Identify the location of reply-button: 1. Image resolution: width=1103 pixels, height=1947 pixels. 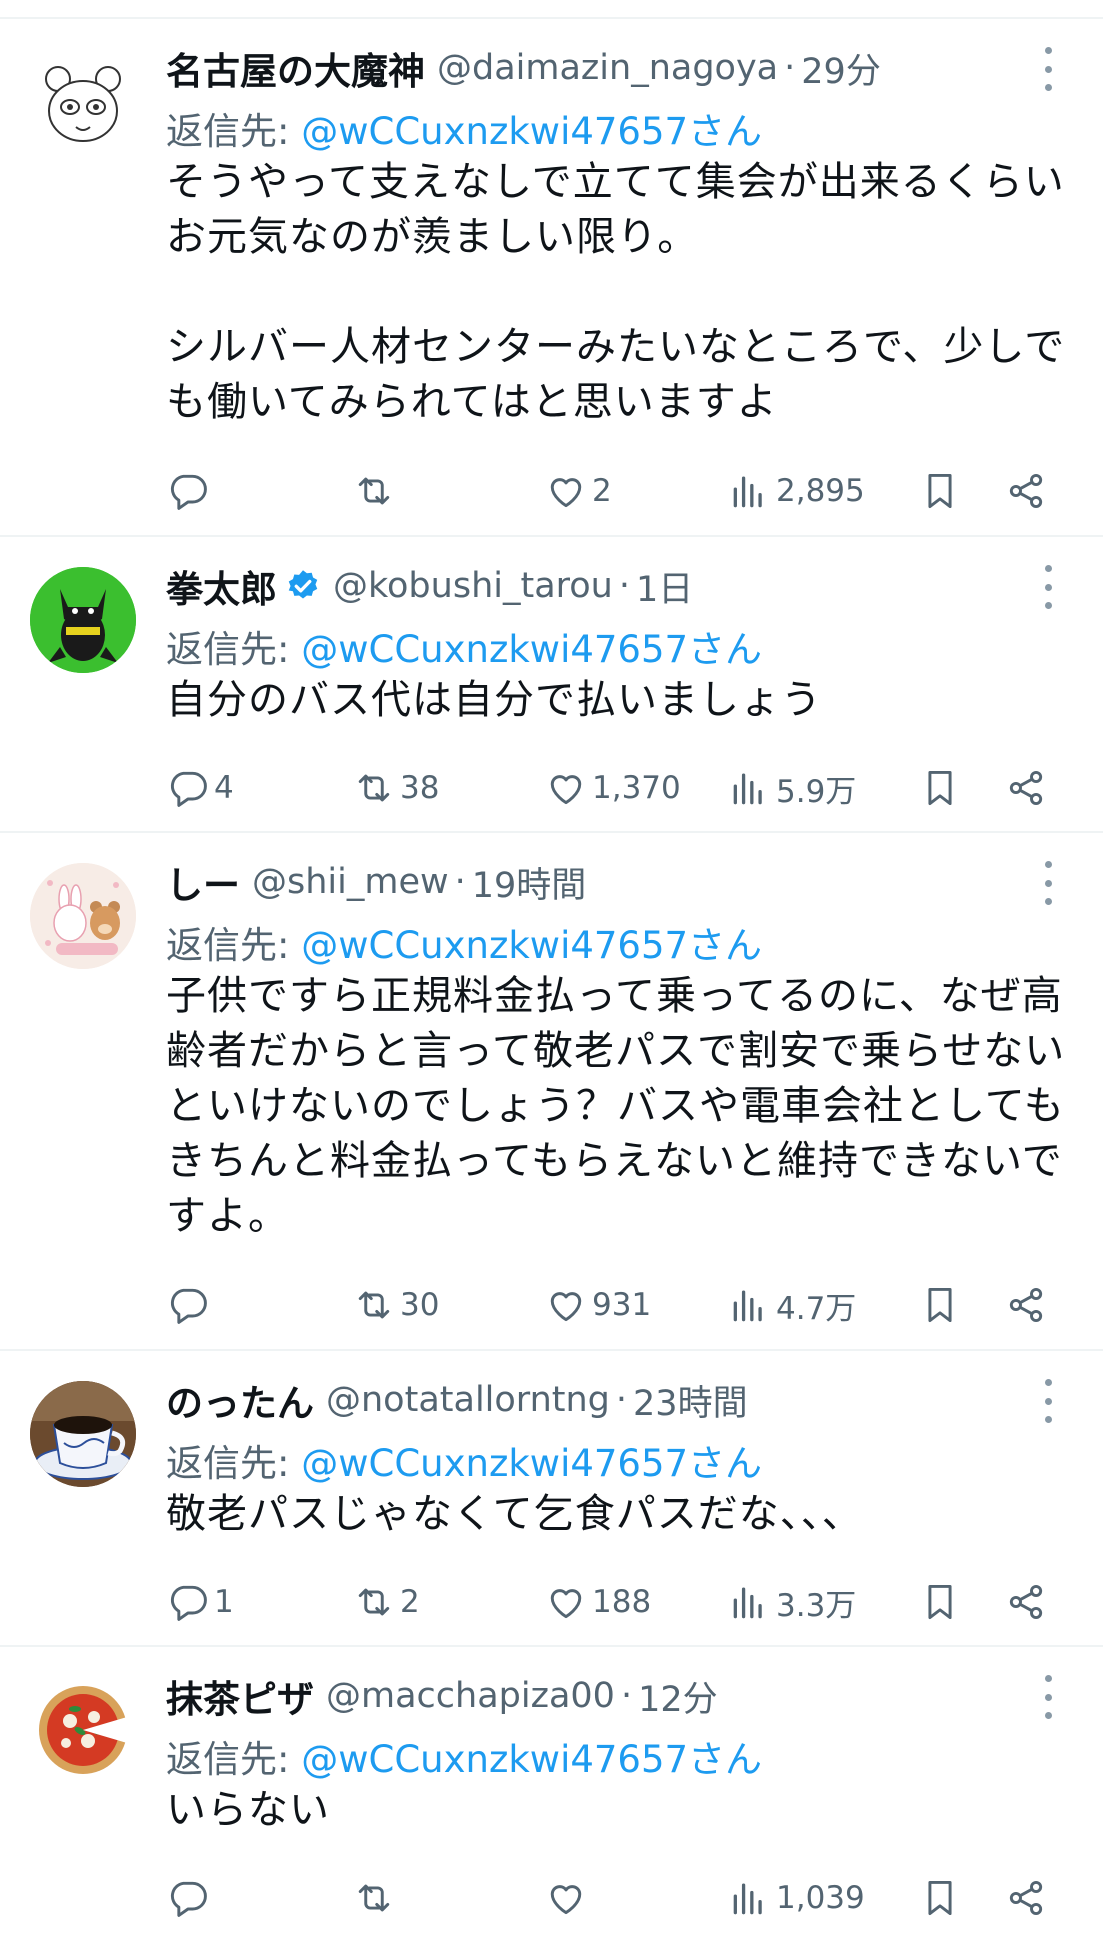
(200, 1602).